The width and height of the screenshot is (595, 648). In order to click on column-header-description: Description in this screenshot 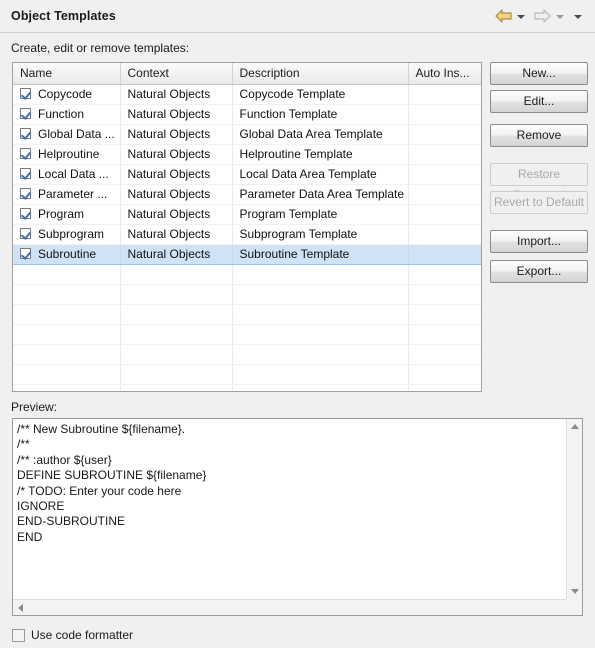, I will do `click(320, 74)`.